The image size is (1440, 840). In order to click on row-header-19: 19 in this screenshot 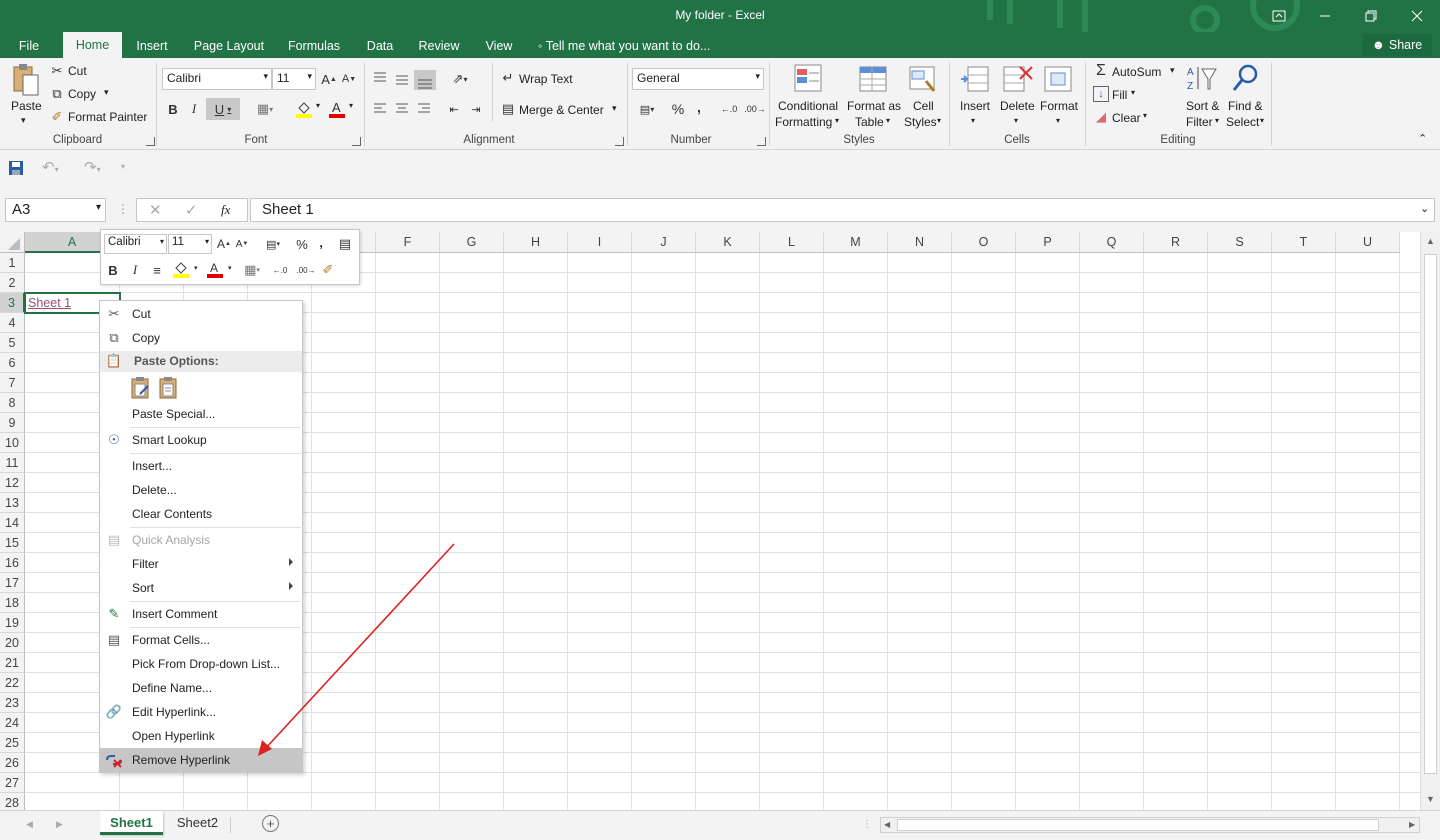, I will do `click(12, 623)`.